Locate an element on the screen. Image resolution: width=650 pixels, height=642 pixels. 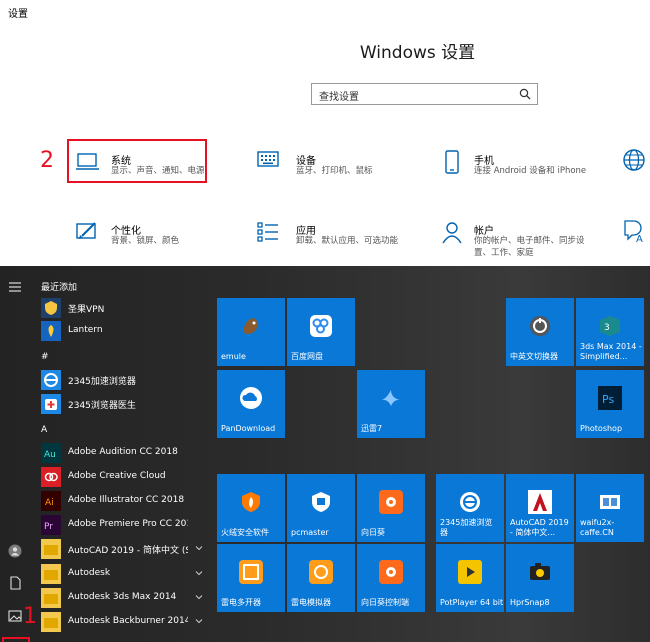
list-item-lantern: Lantern is located at coordinates (126, 331).